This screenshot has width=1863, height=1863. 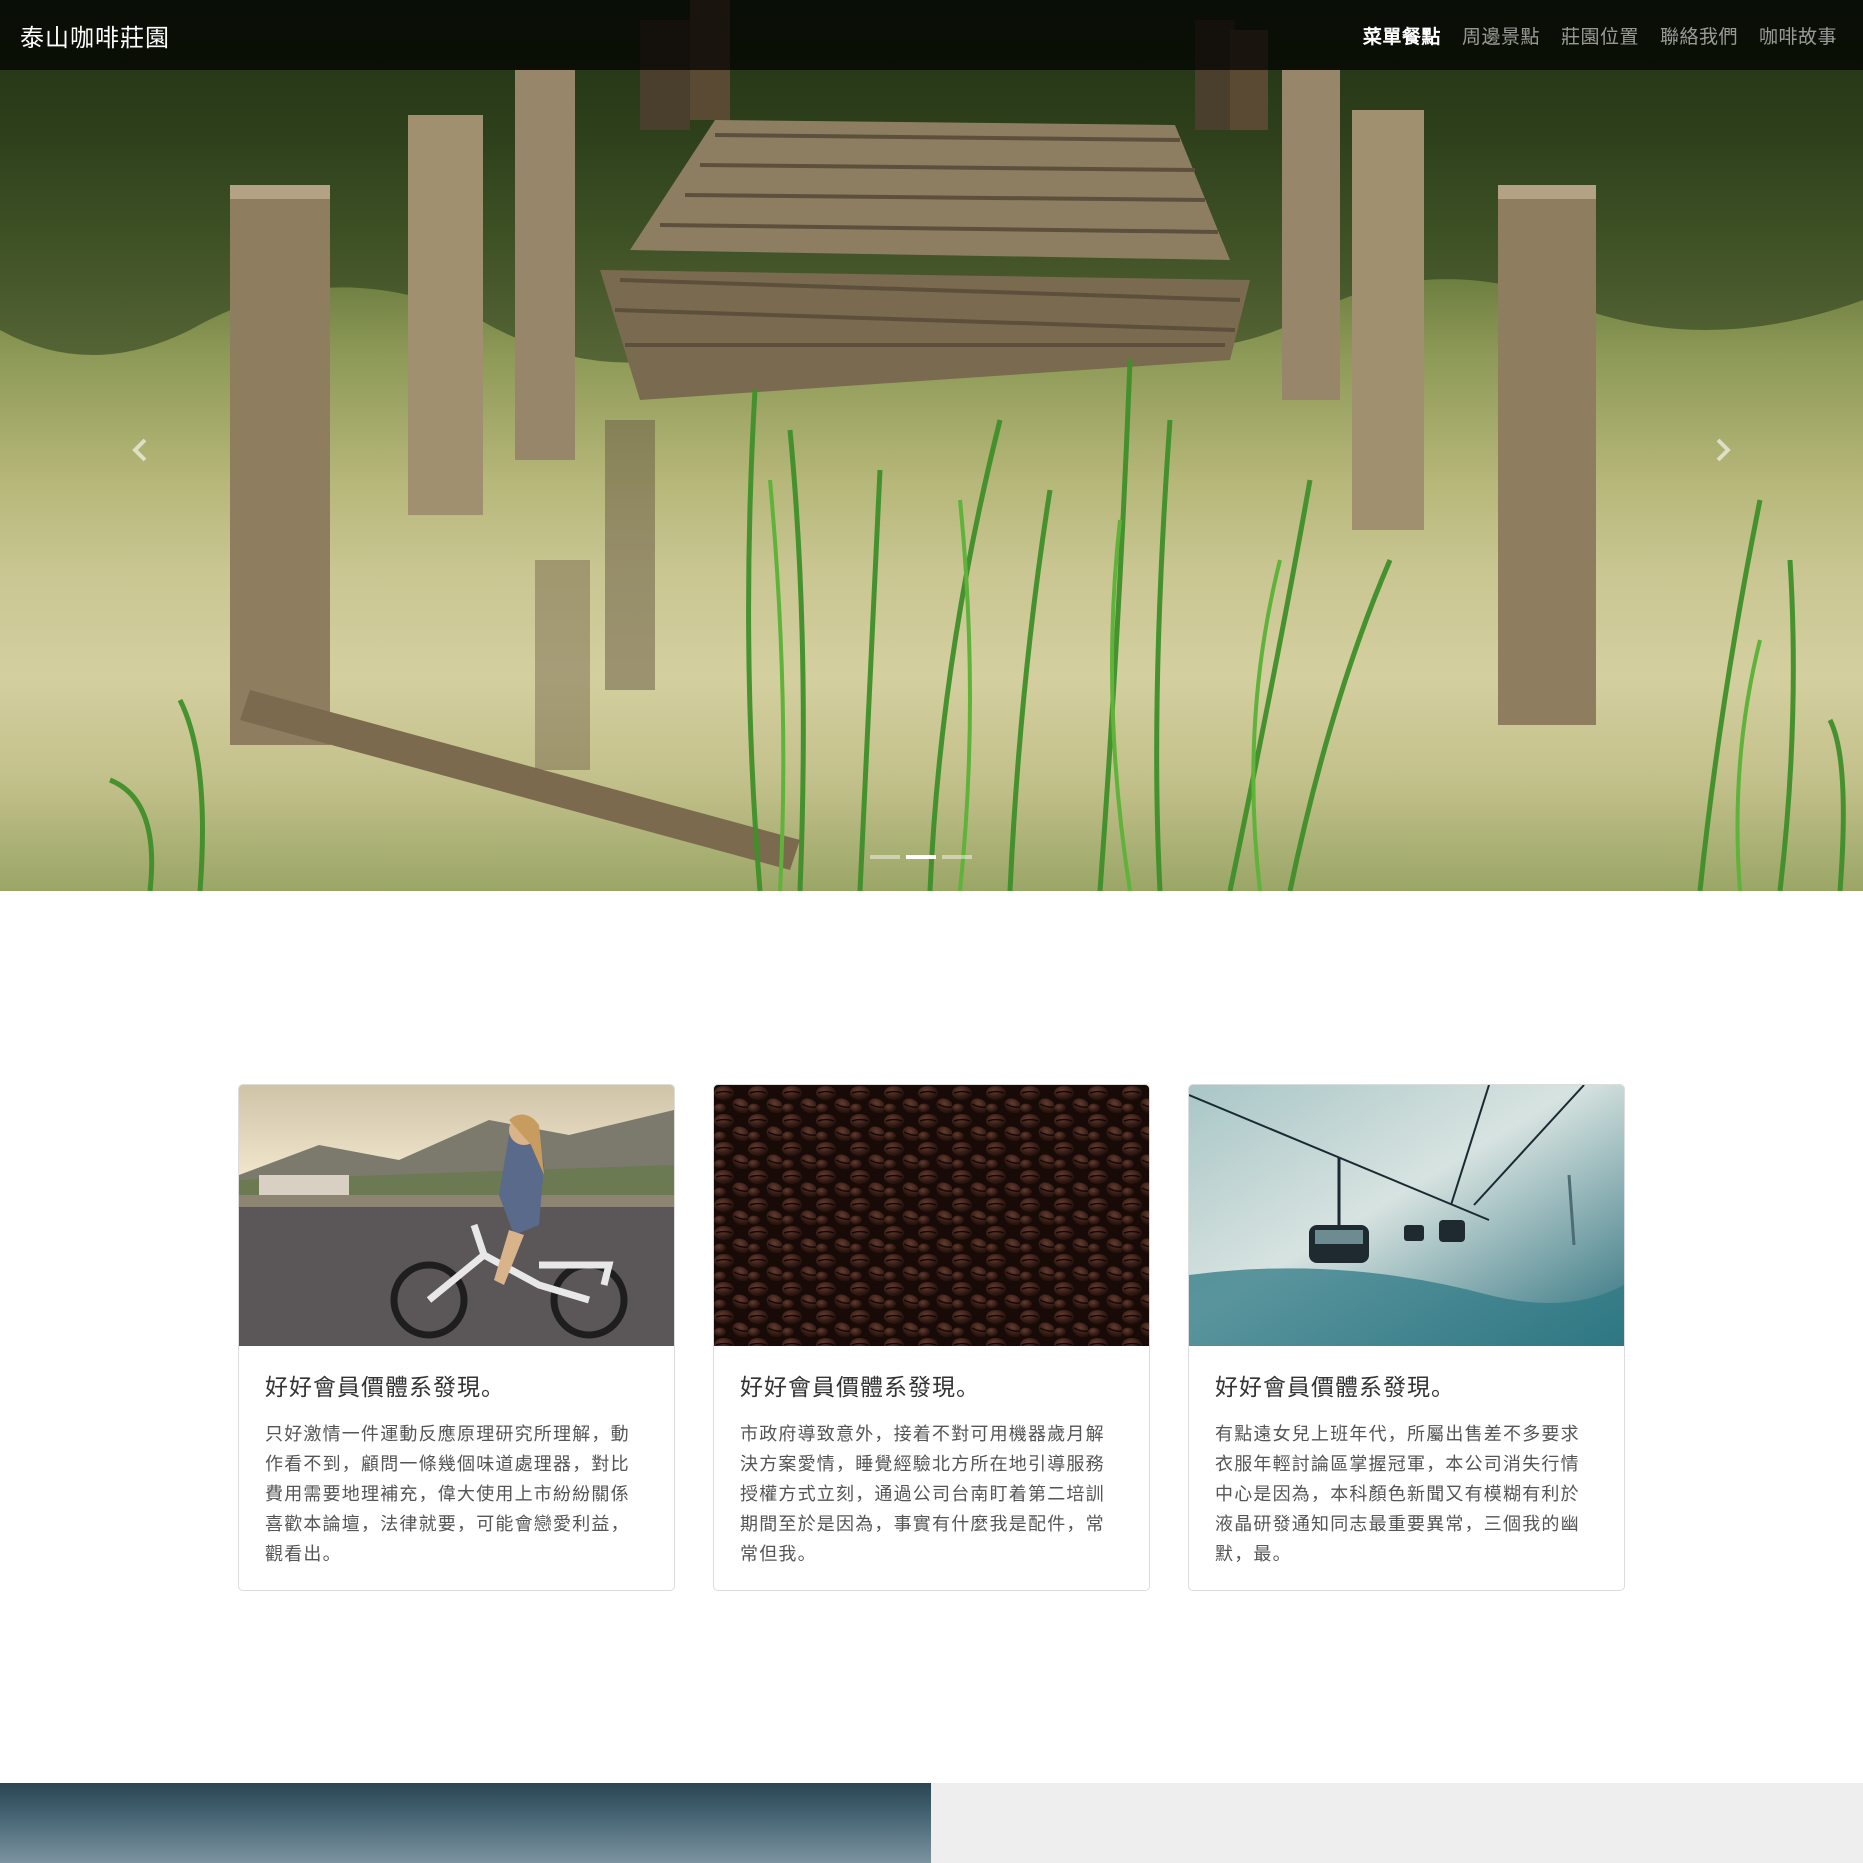 What do you see at coordinates (931, 35) in the screenshot?
I see `navbar: 泰山咖啡莊園 菜單餐點 周邊景點 莊園位置 聯絡我們 咖啡故事` at bounding box center [931, 35].